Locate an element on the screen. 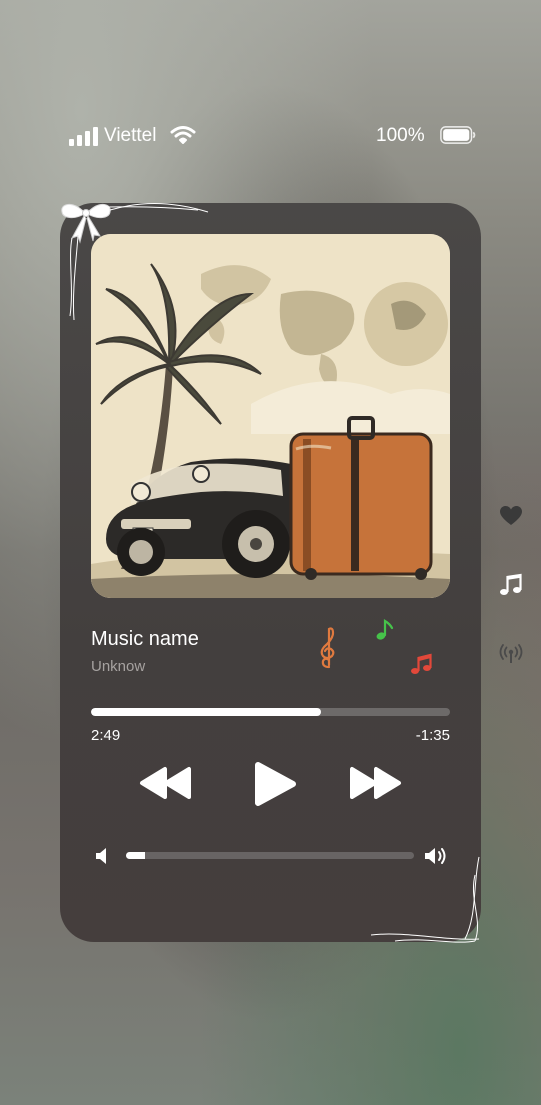  artist-name: Unknow is located at coordinates (118, 666).